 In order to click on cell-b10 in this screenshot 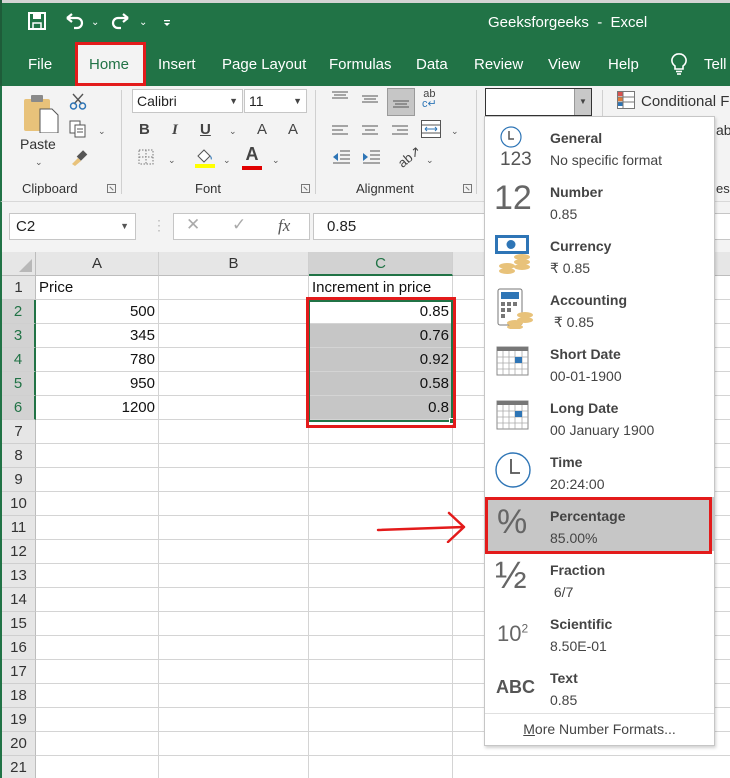, I will do `click(234, 504)`.